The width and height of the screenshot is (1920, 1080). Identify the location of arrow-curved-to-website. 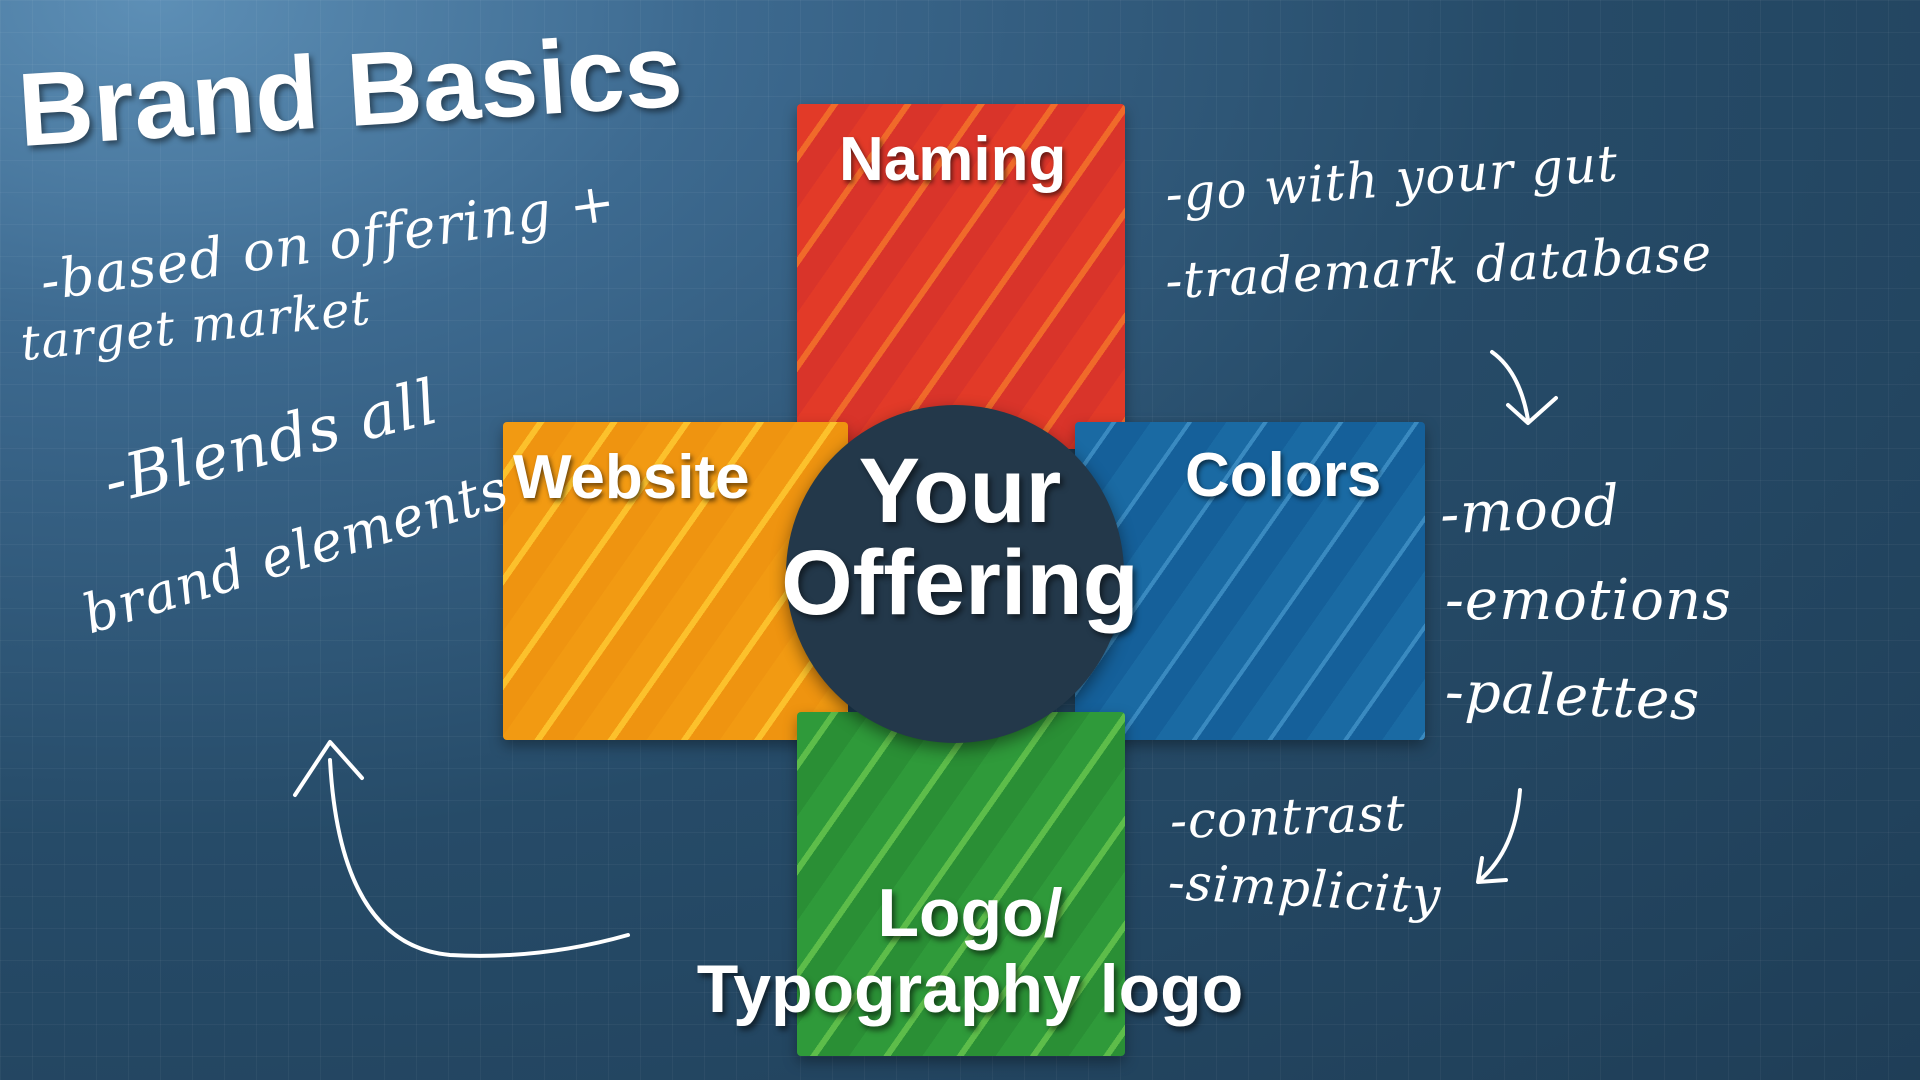
(461, 849).